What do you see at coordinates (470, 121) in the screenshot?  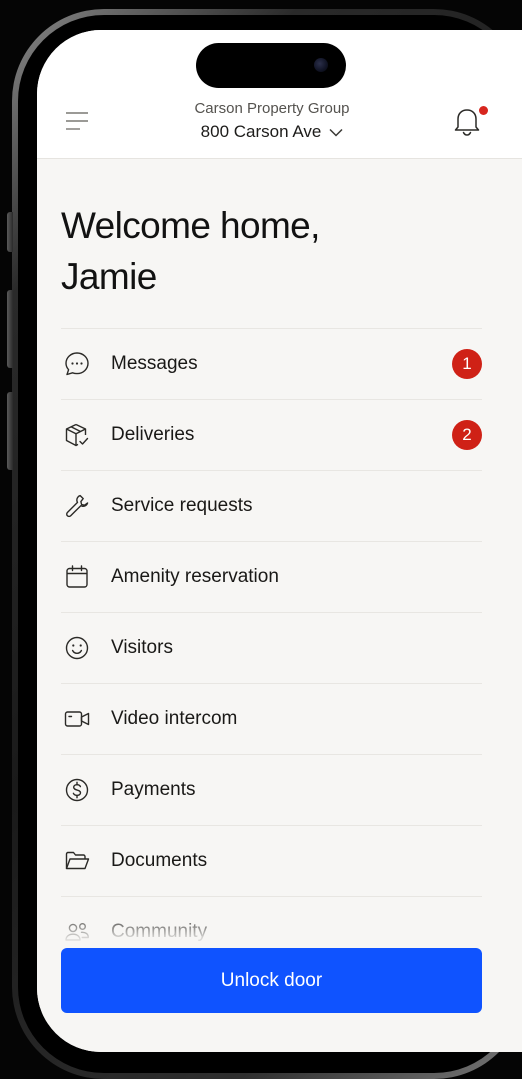 I see `notifications-button` at bounding box center [470, 121].